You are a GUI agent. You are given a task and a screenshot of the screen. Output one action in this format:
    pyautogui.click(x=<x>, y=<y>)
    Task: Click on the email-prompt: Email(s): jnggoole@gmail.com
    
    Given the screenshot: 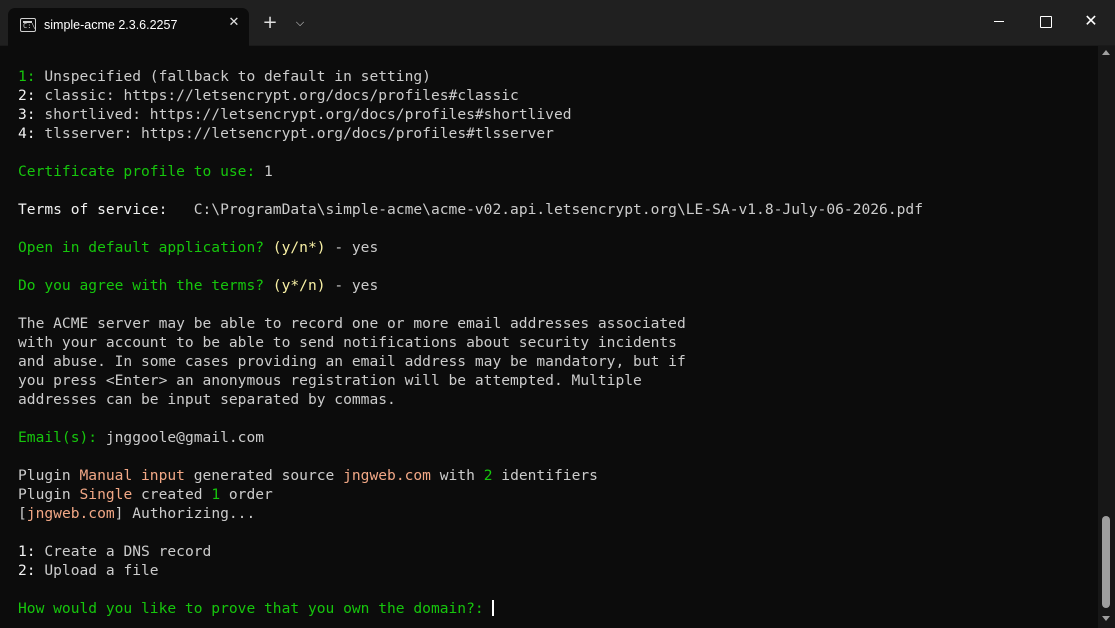 What is the action you would take?
    pyautogui.click(x=141, y=437)
    